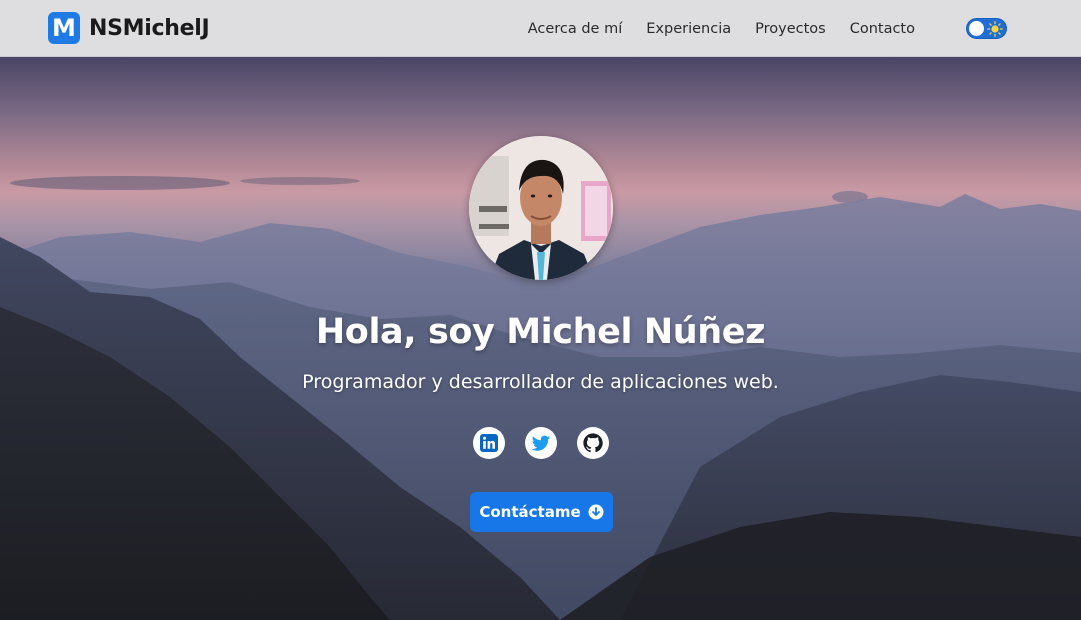 This screenshot has height=620, width=1081. What do you see at coordinates (530, 512) in the screenshot?
I see `contact-button-label: Contáctame` at bounding box center [530, 512].